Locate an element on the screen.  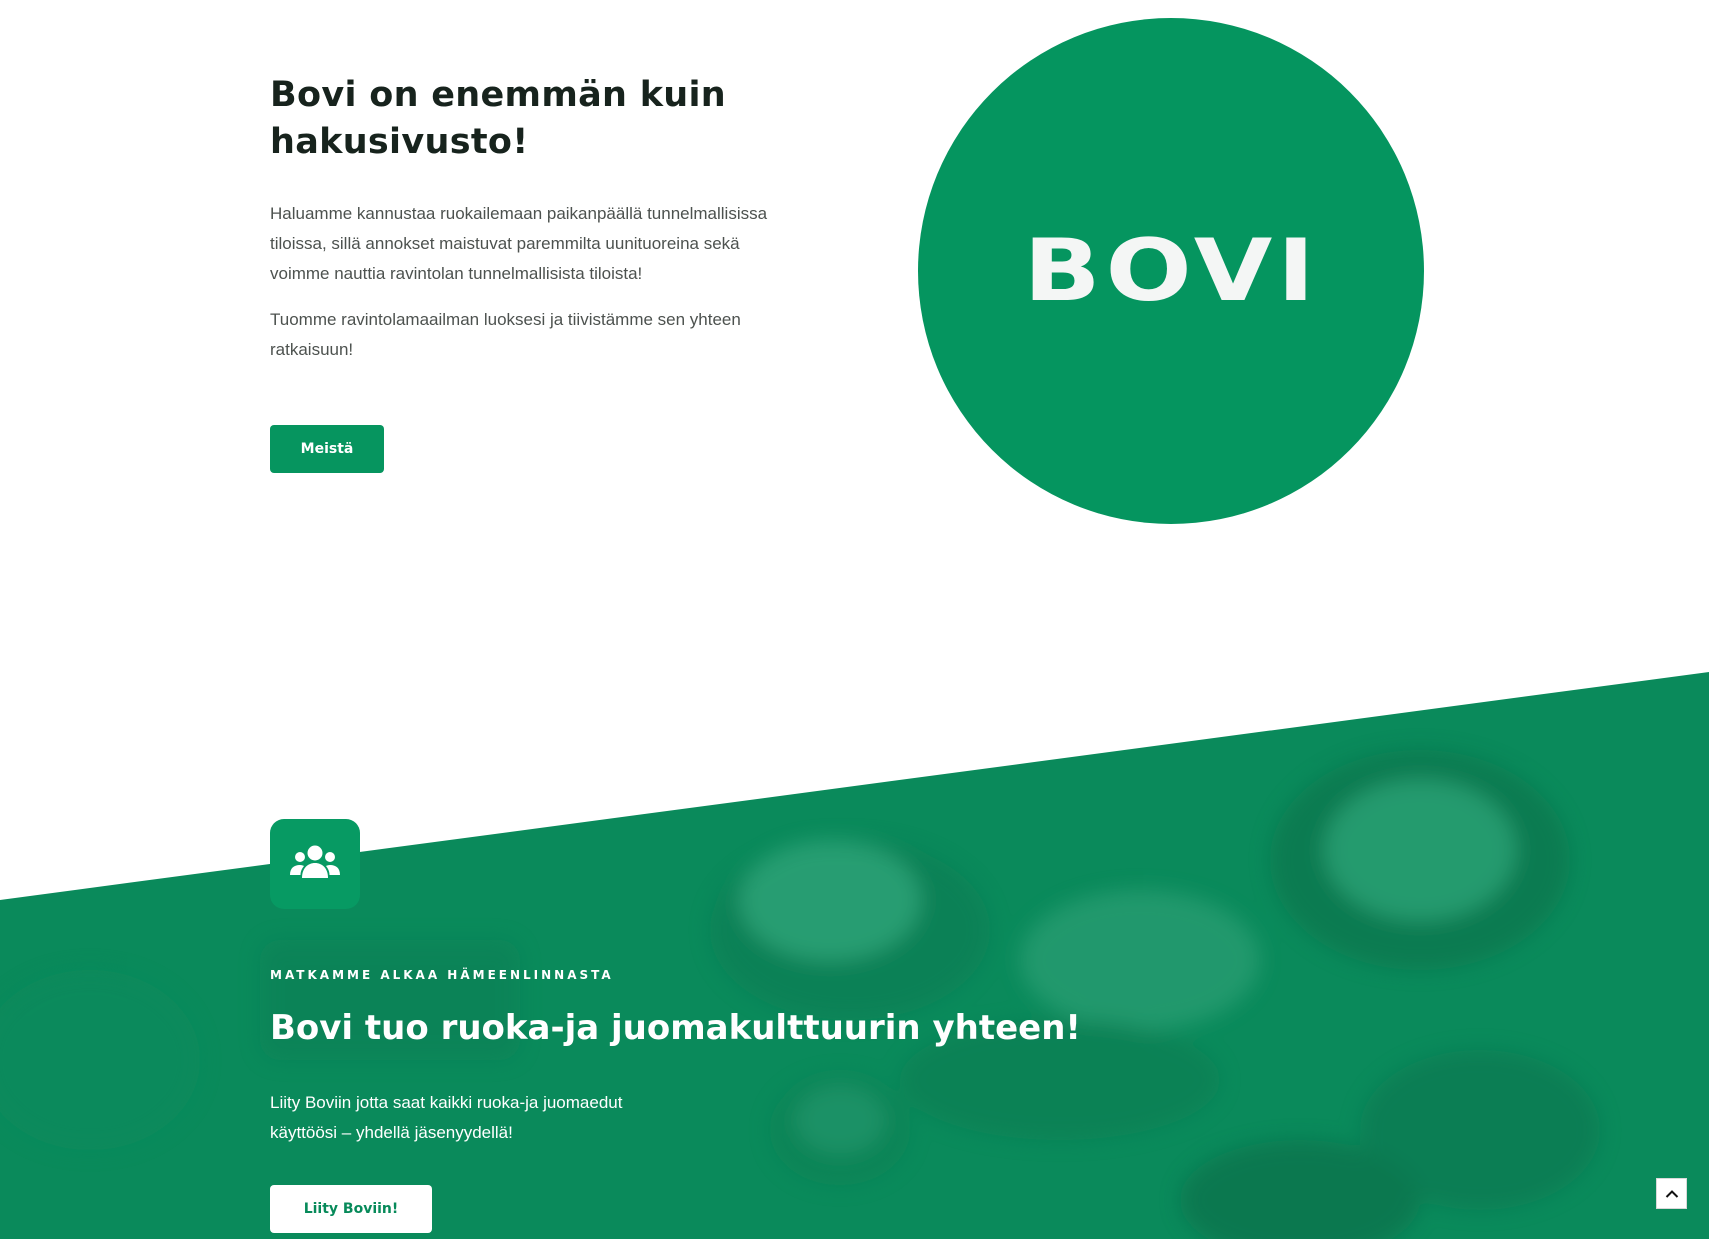
members-badge is located at coordinates (315, 864).